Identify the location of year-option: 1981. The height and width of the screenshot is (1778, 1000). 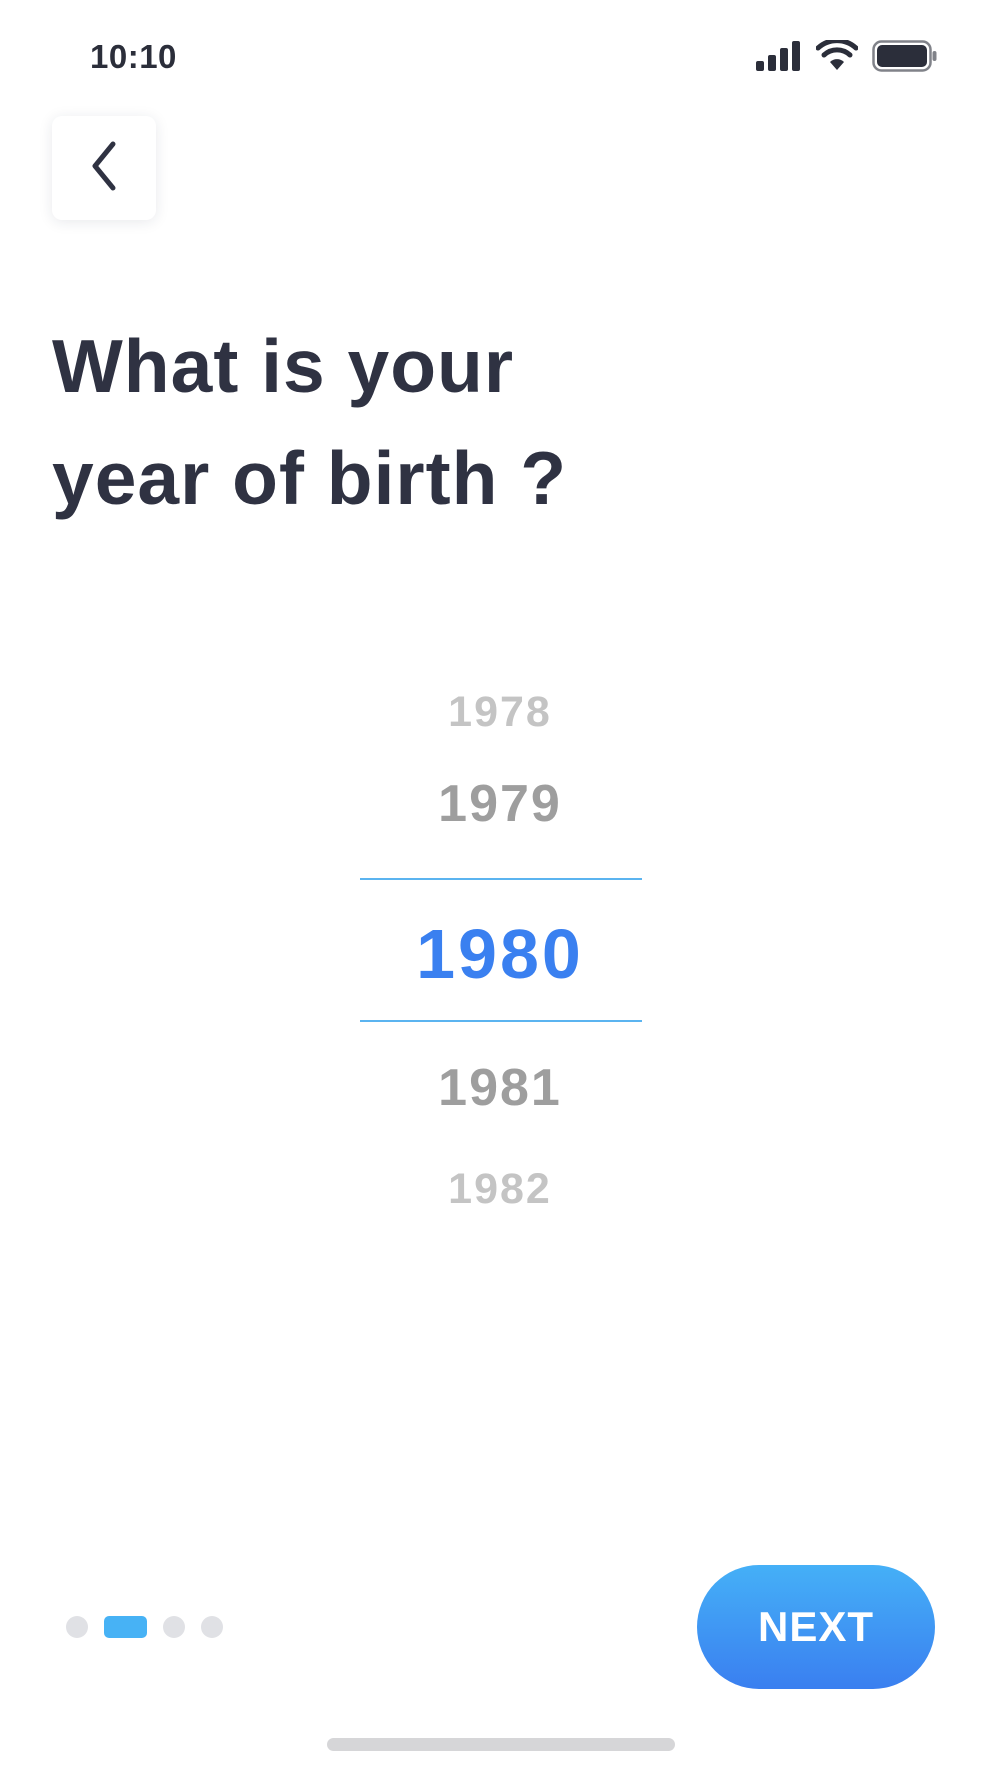
(500, 1088).